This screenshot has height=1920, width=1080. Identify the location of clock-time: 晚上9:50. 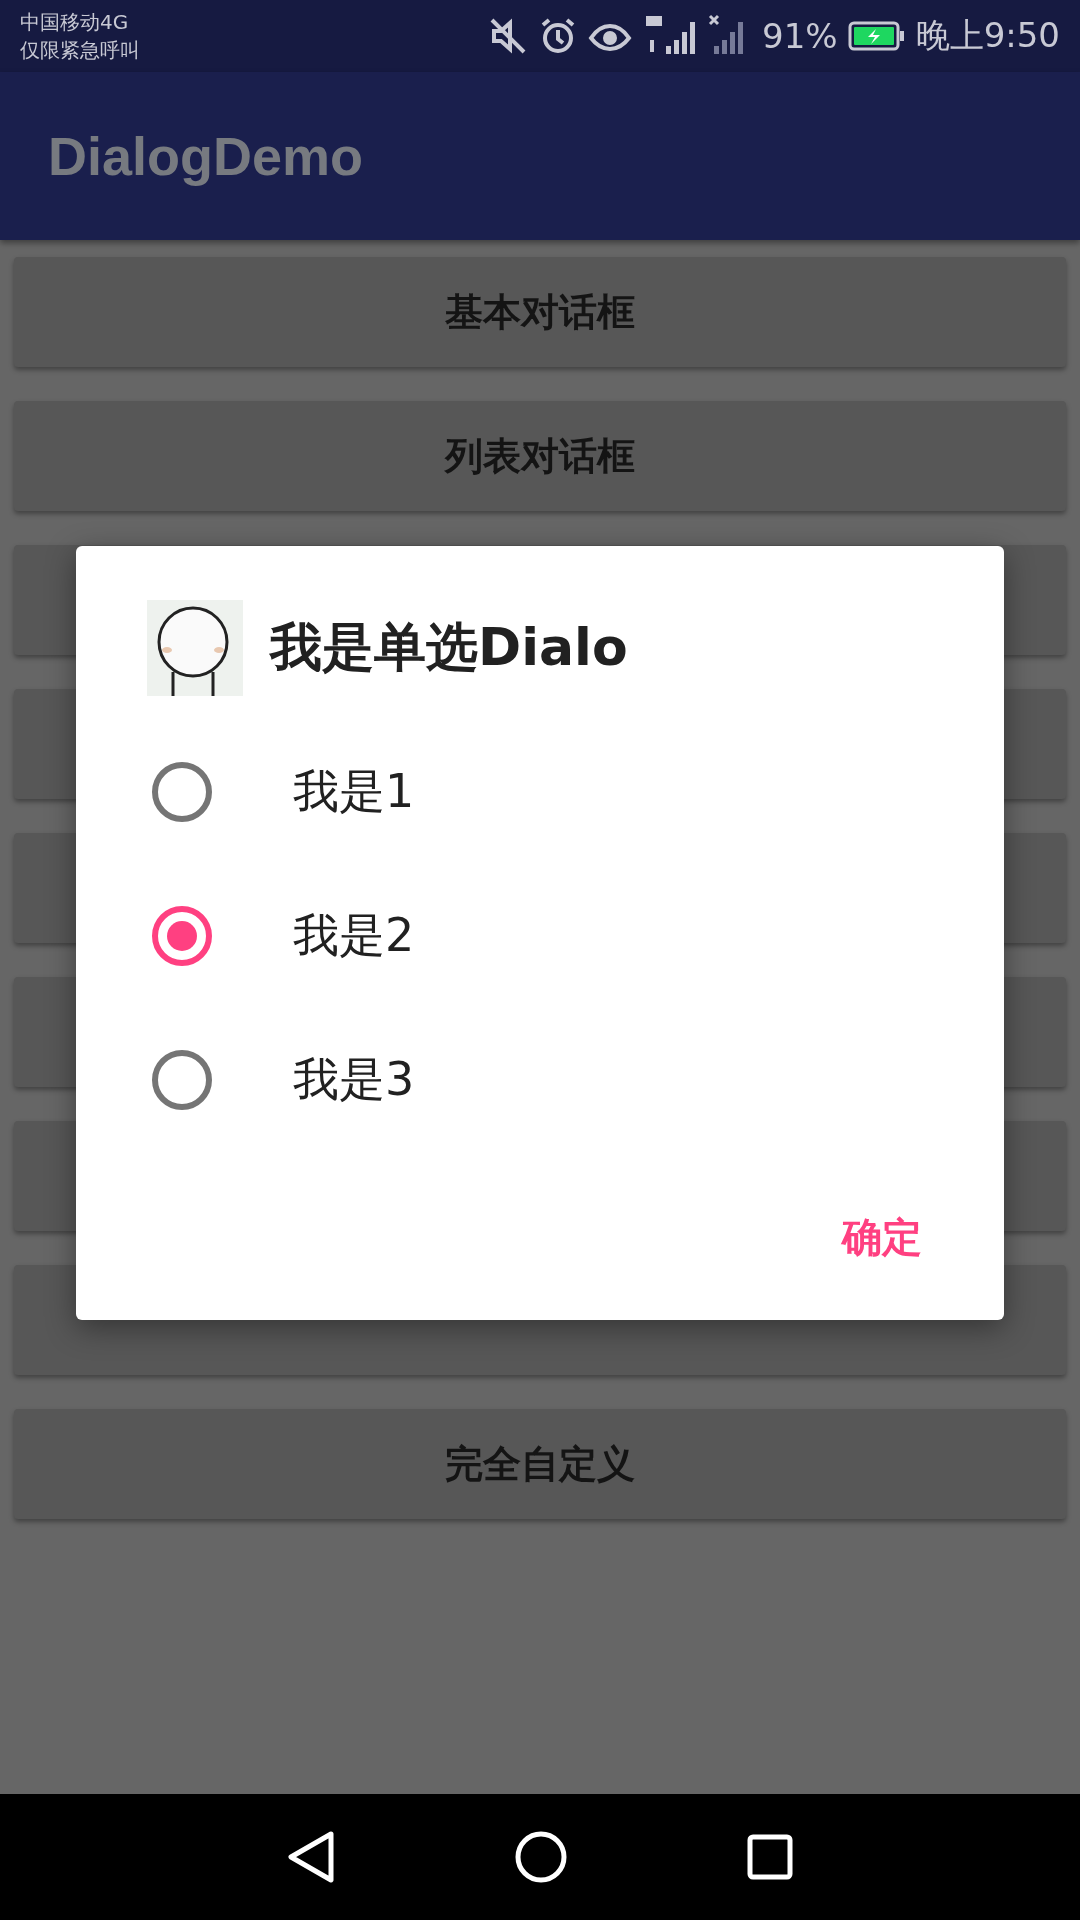
(987, 35).